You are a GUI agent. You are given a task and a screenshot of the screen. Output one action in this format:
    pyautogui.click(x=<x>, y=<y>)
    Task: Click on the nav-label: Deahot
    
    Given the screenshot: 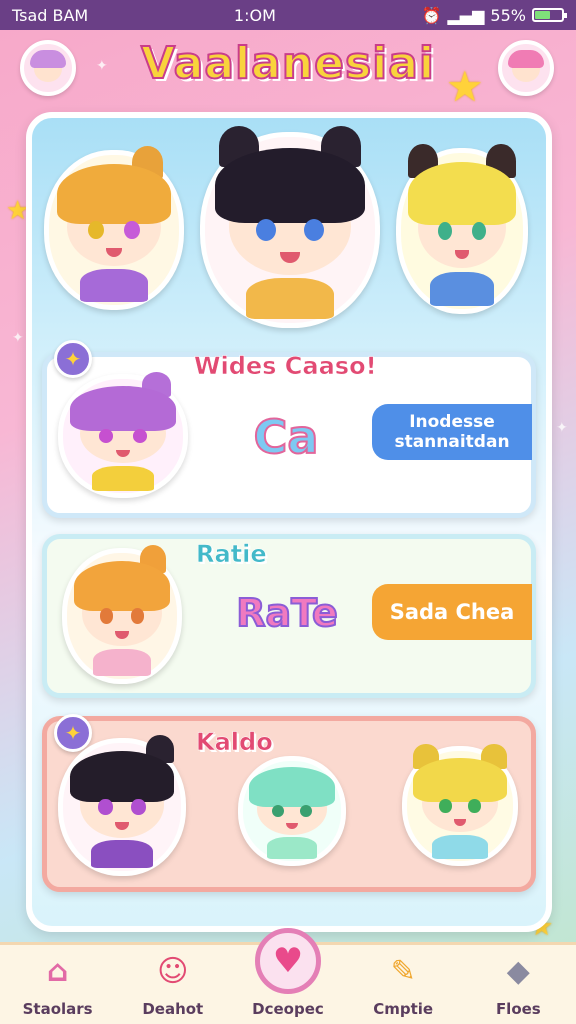 What is the action you would take?
    pyautogui.click(x=173, y=1009)
    